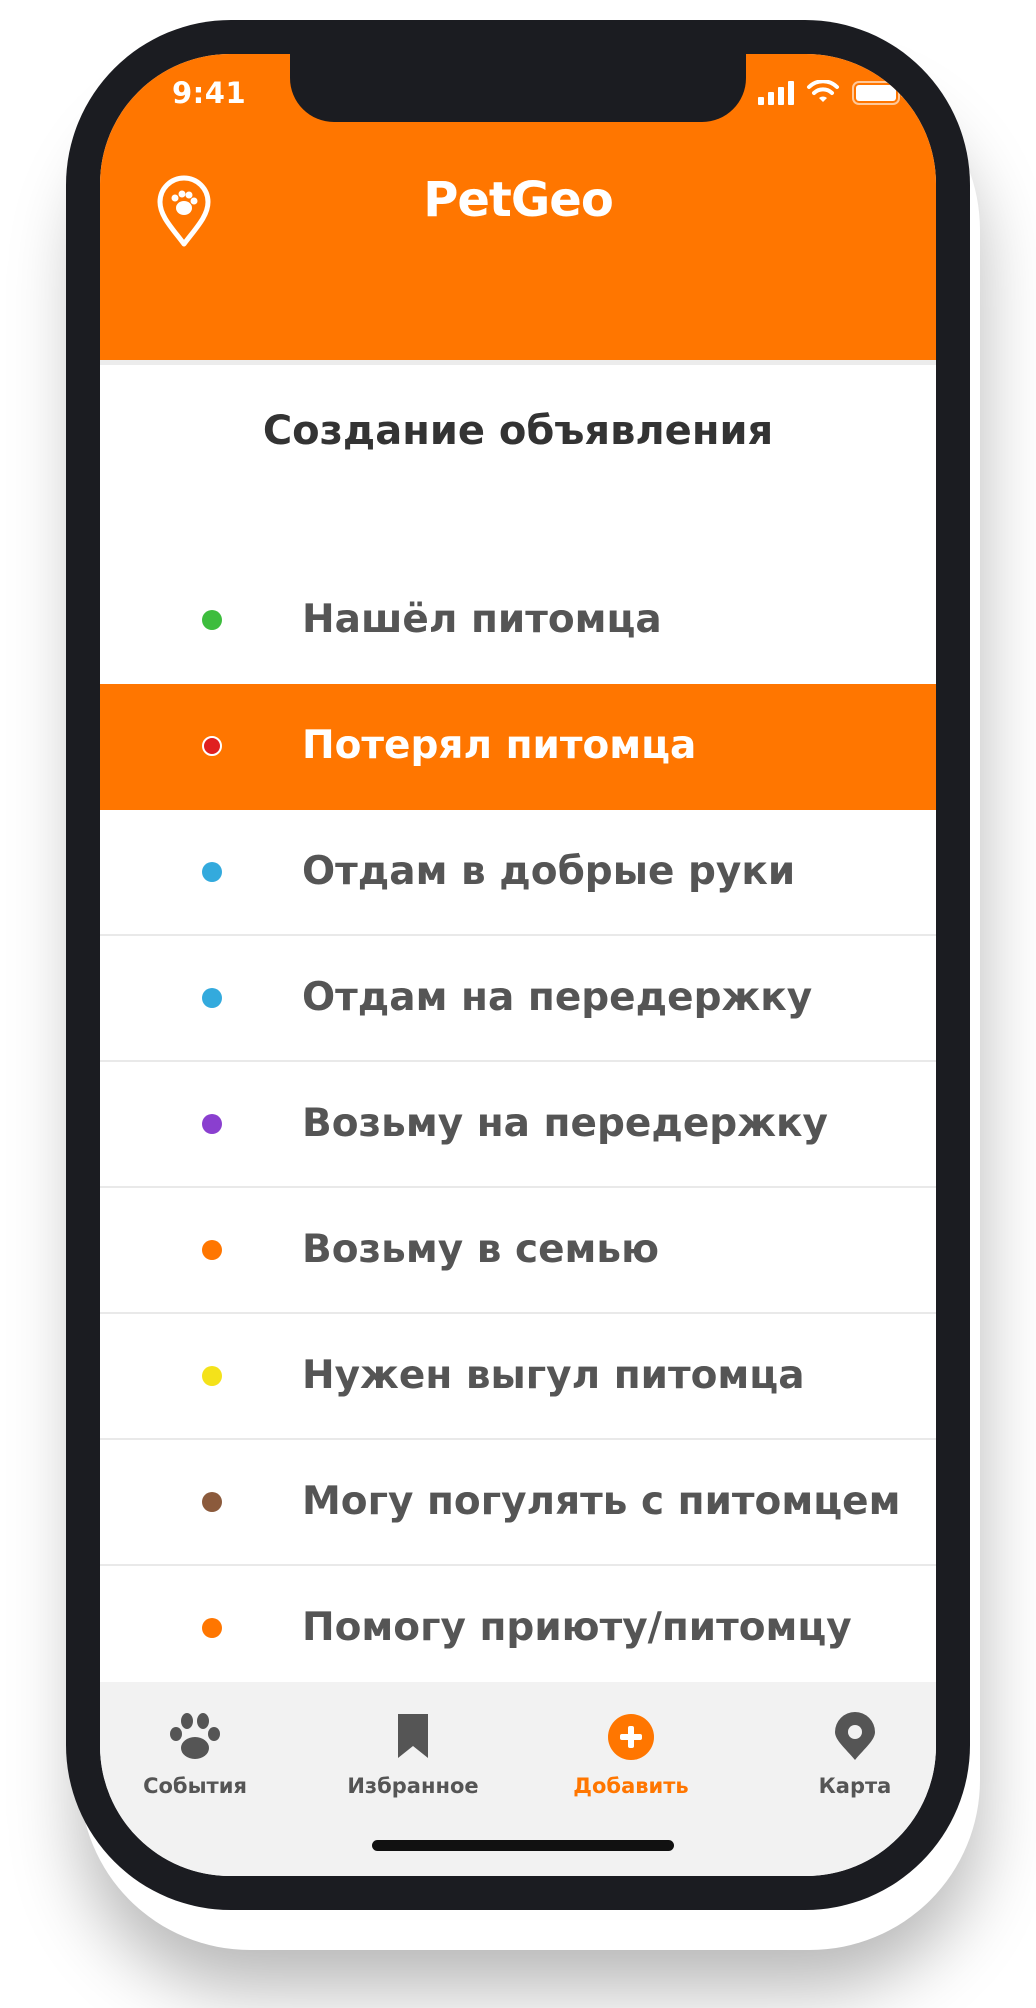  I want to click on list-item: Могу погулять с питомцем, so click(518, 1503).